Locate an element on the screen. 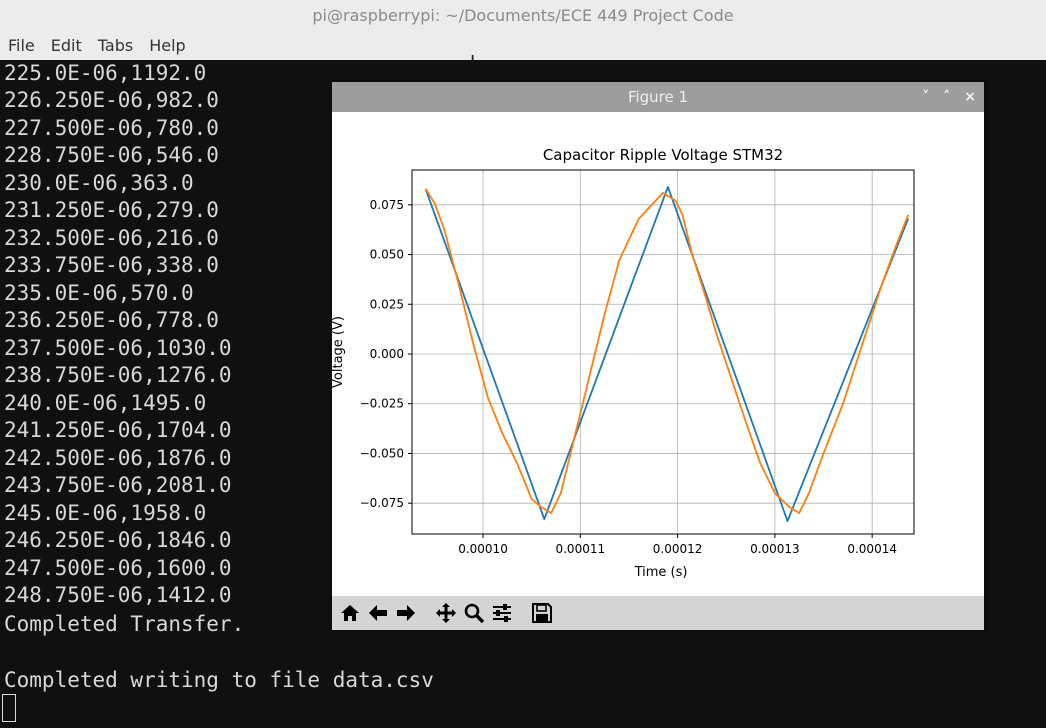 This screenshot has width=1046, height=728. chart-title: Capacitor Ripple Voltage STM32 is located at coordinates (663, 155).